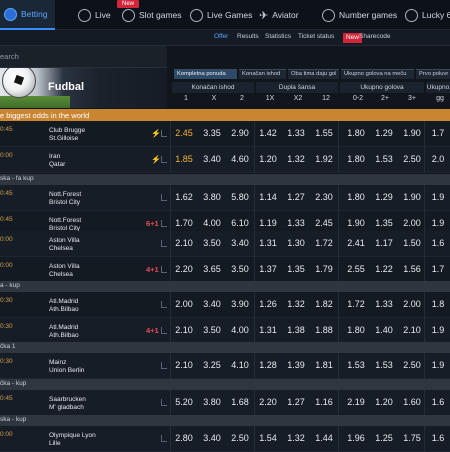 Image resolution: width=450 pixels, height=452 pixels. I want to click on odds-cell: 2.45, so click(324, 223).